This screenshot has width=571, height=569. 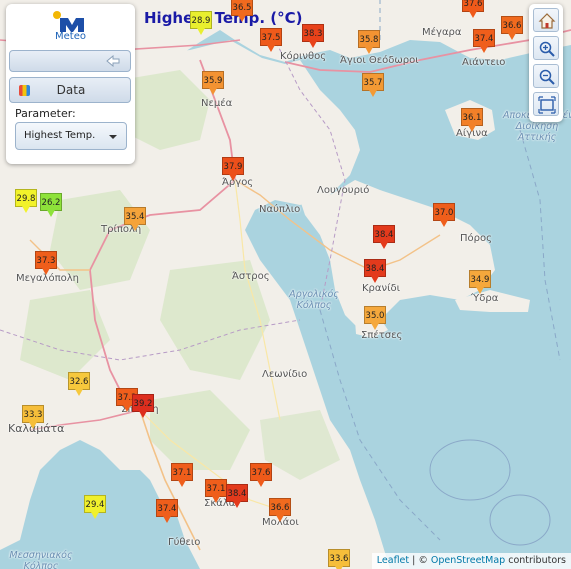 I want to click on place-label: Κόρινθος, so click(x=303, y=56).